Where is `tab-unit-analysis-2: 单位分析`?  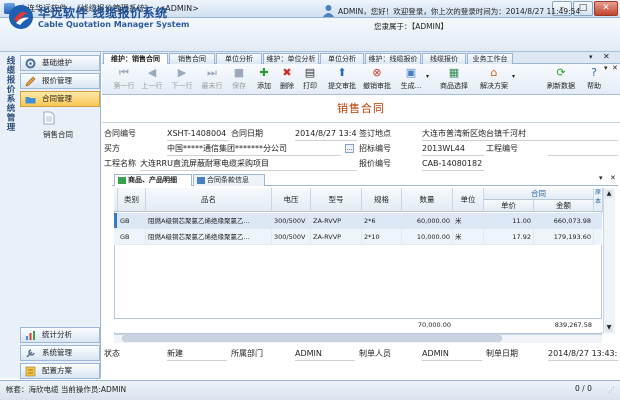
tab-unit-analysis-2: 单位分析 is located at coordinates (342, 58).